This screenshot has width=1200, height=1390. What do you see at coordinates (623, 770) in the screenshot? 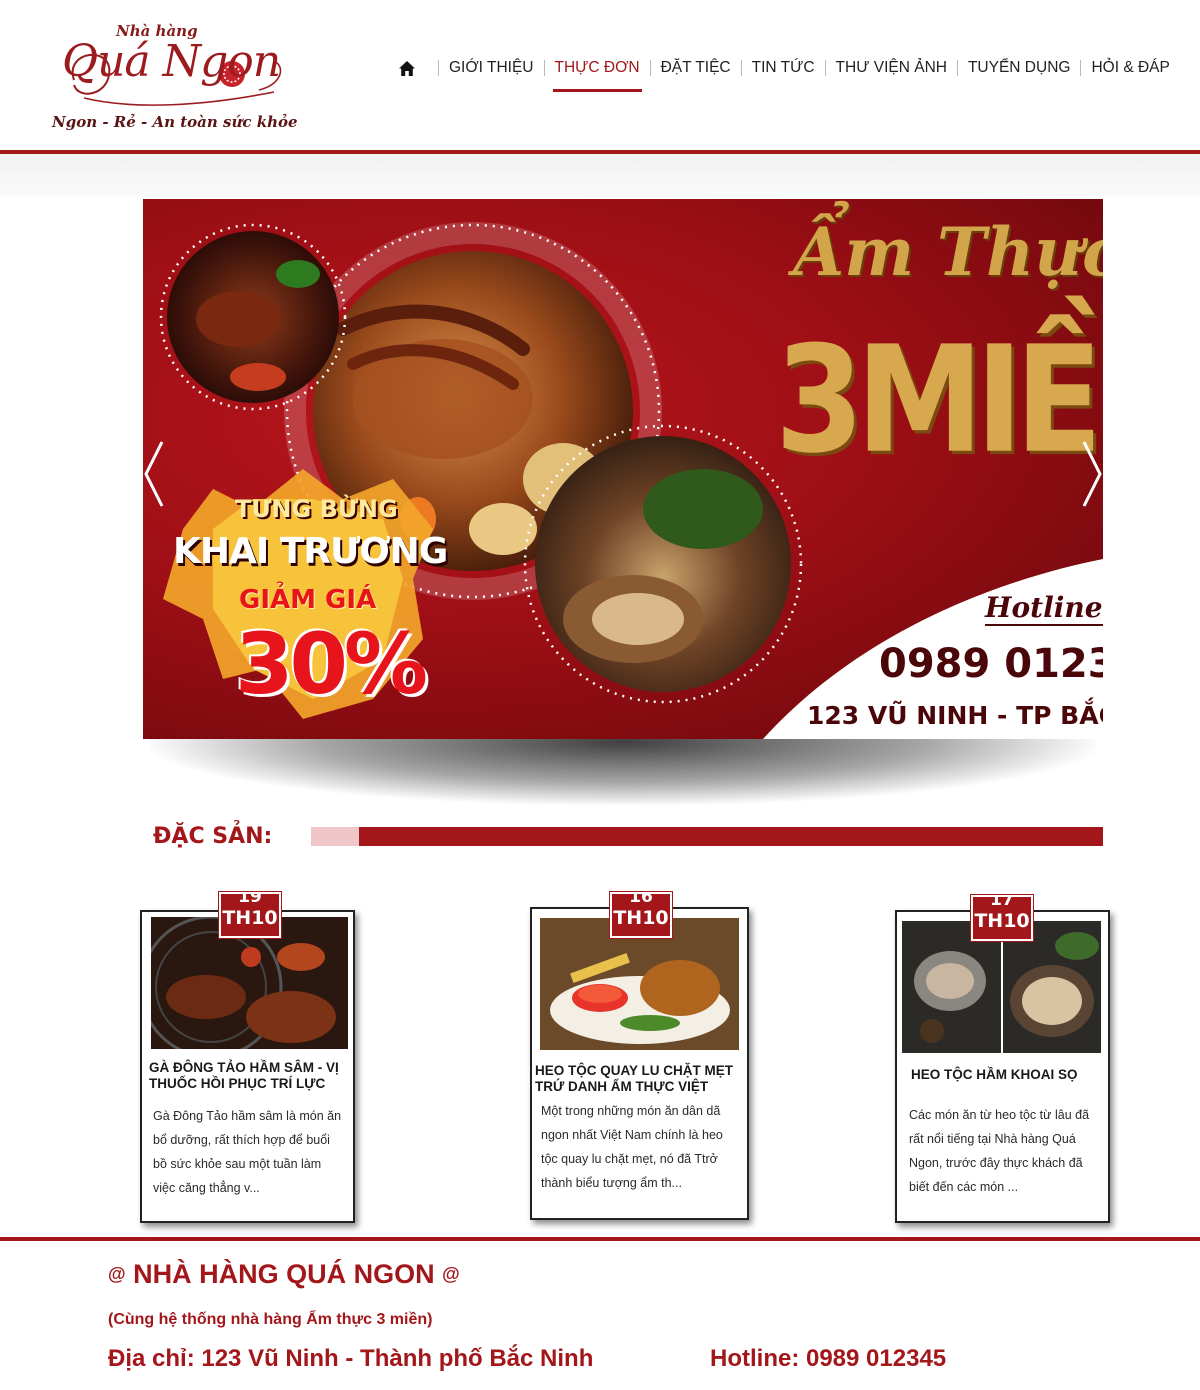
I see `banner-shadow` at bounding box center [623, 770].